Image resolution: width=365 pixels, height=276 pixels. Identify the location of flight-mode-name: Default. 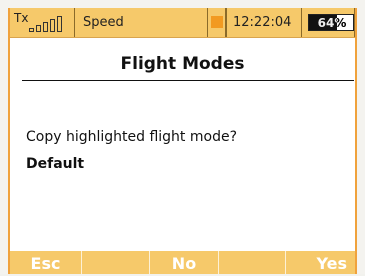
(55, 164).